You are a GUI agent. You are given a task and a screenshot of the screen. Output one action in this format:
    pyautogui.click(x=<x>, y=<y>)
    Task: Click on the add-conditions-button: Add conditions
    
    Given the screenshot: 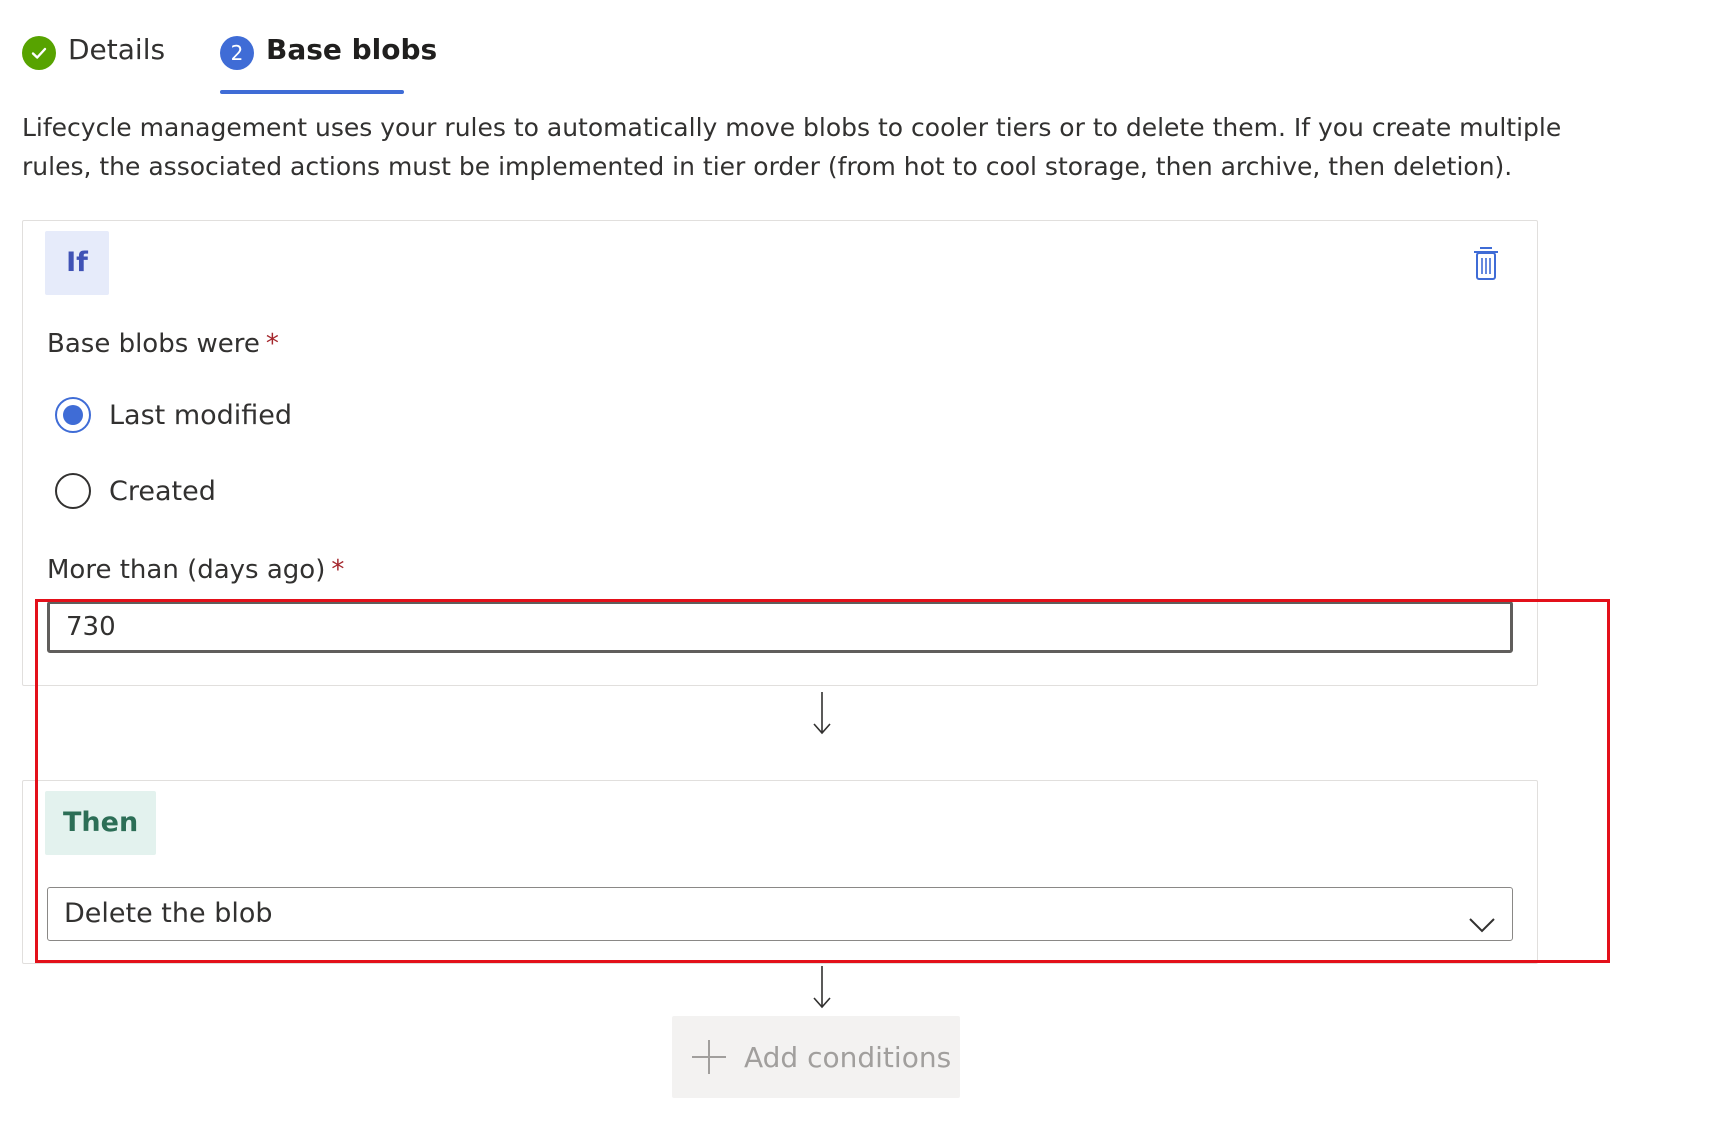 What is the action you would take?
    pyautogui.click(x=816, y=1057)
    